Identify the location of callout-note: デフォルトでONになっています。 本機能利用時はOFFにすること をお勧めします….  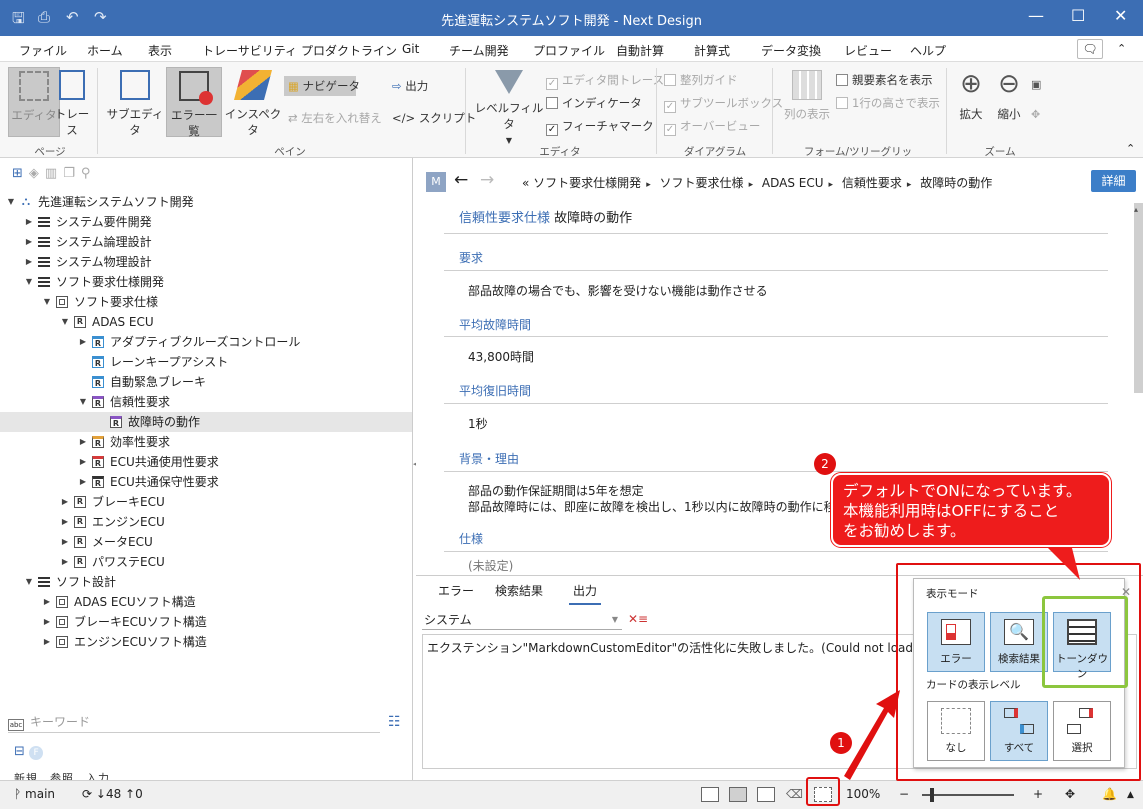
(971, 510).